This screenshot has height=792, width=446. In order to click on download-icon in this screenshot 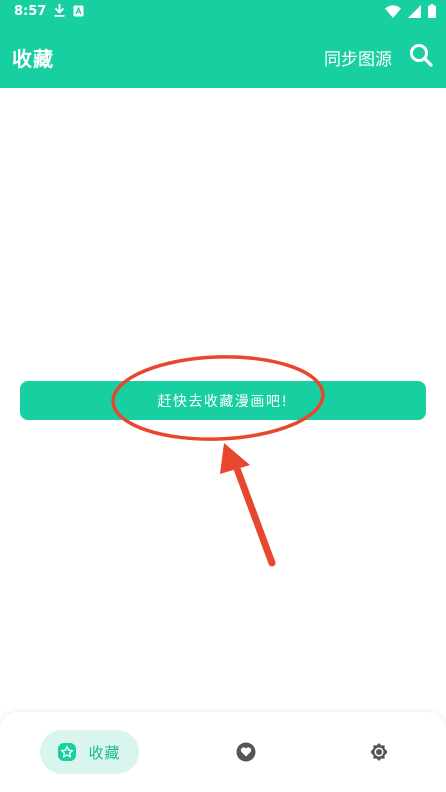, I will do `click(59, 10)`.